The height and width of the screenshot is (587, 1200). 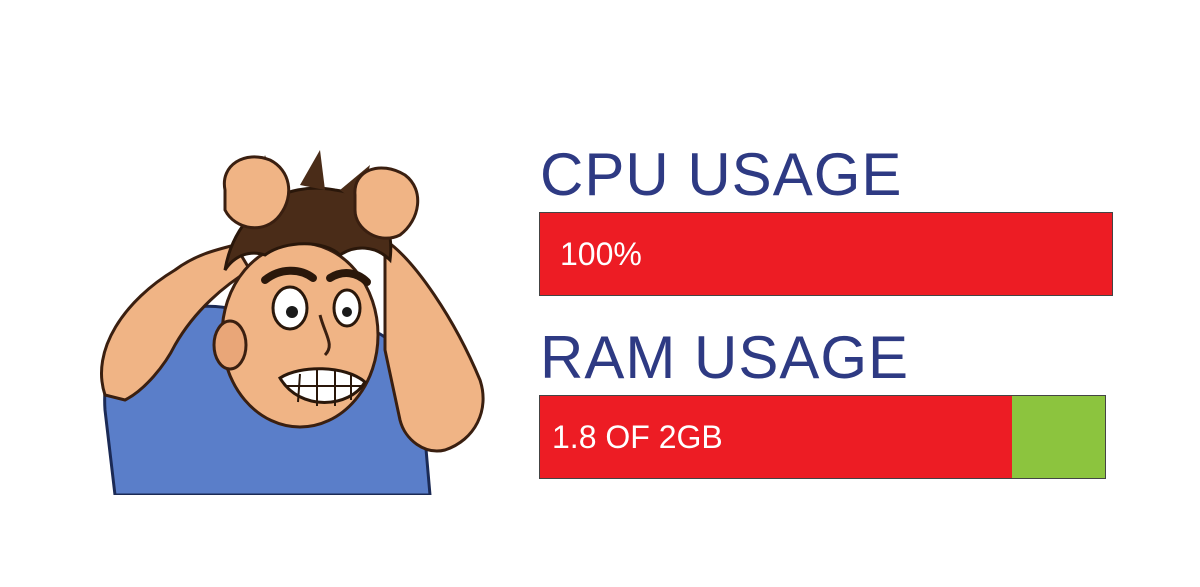 I want to click on cpu-usage-bar: 100%, so click(x=826, y=254).